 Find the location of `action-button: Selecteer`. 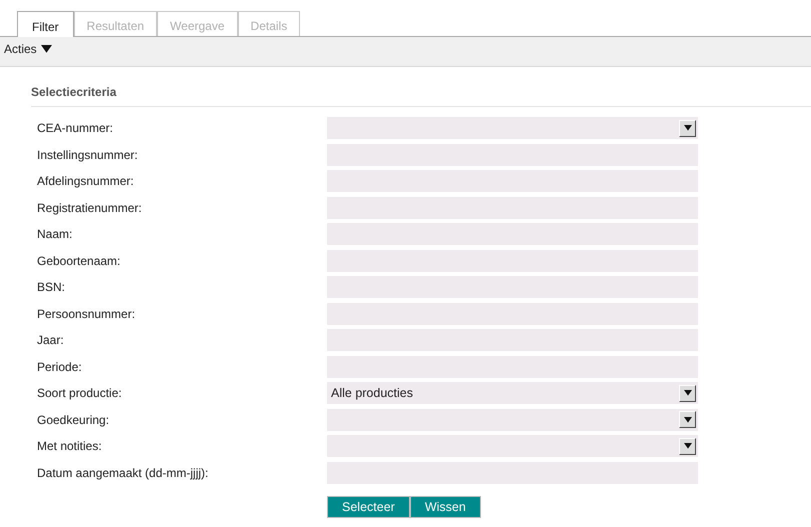

action-button: Selecteer is located at coordinates (368, 507).